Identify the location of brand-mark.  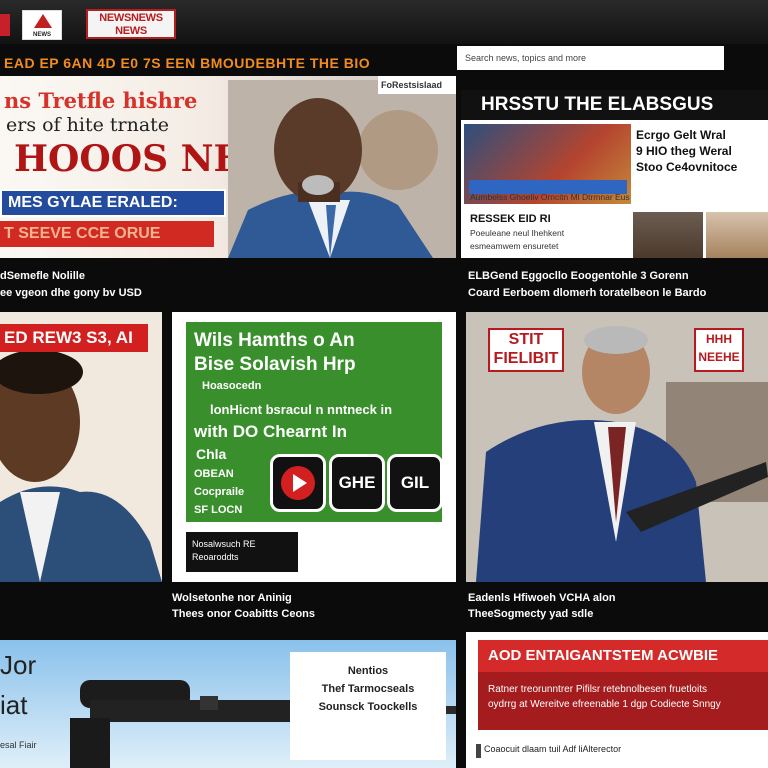
(5, 25).